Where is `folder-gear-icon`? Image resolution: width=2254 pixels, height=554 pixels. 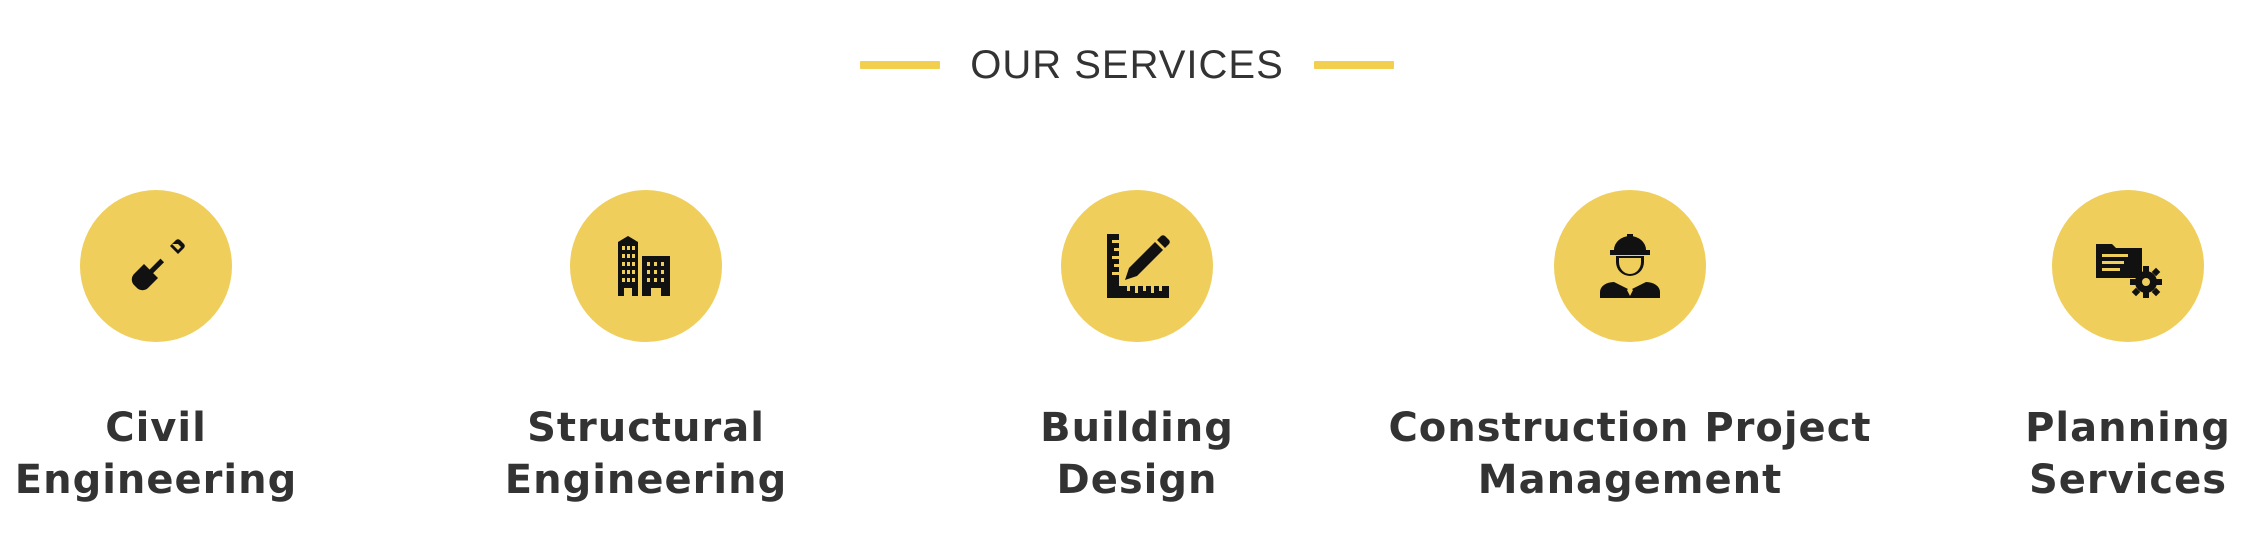
folder-gear-icon is located at coordinates (2129, 271).